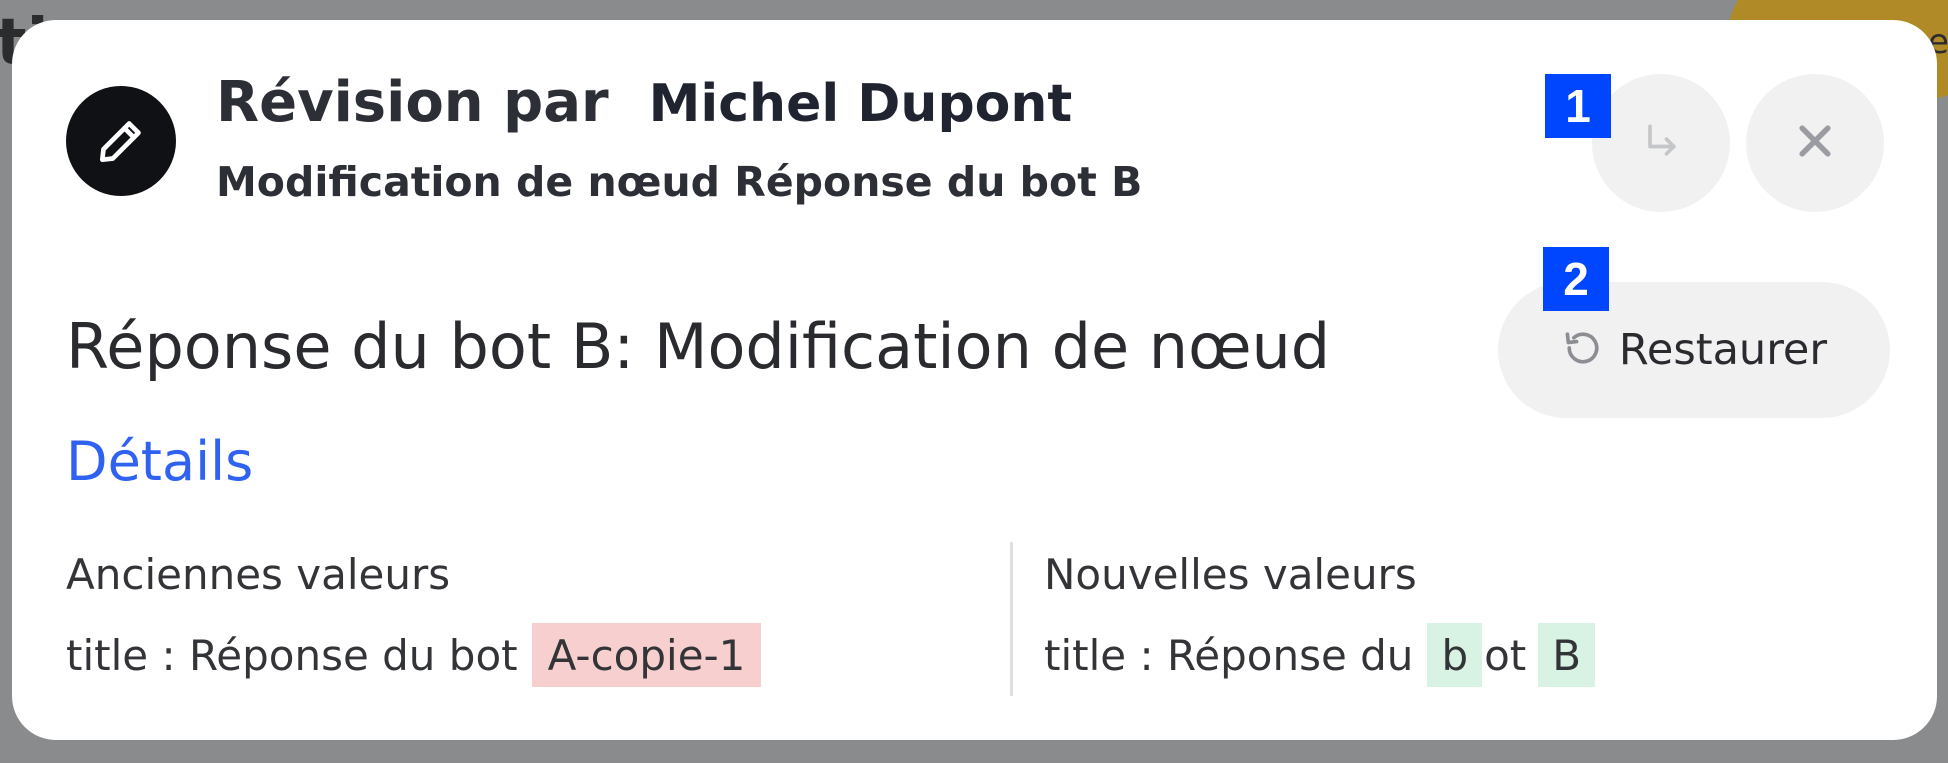 Image resolution: width=1948 pixels, height=763 pixels. What do you see at coordinates (1230, 574) in the screenshot?
I see `new-values-title: Nouvelles valeurs` at bounding box center [1230, 574].